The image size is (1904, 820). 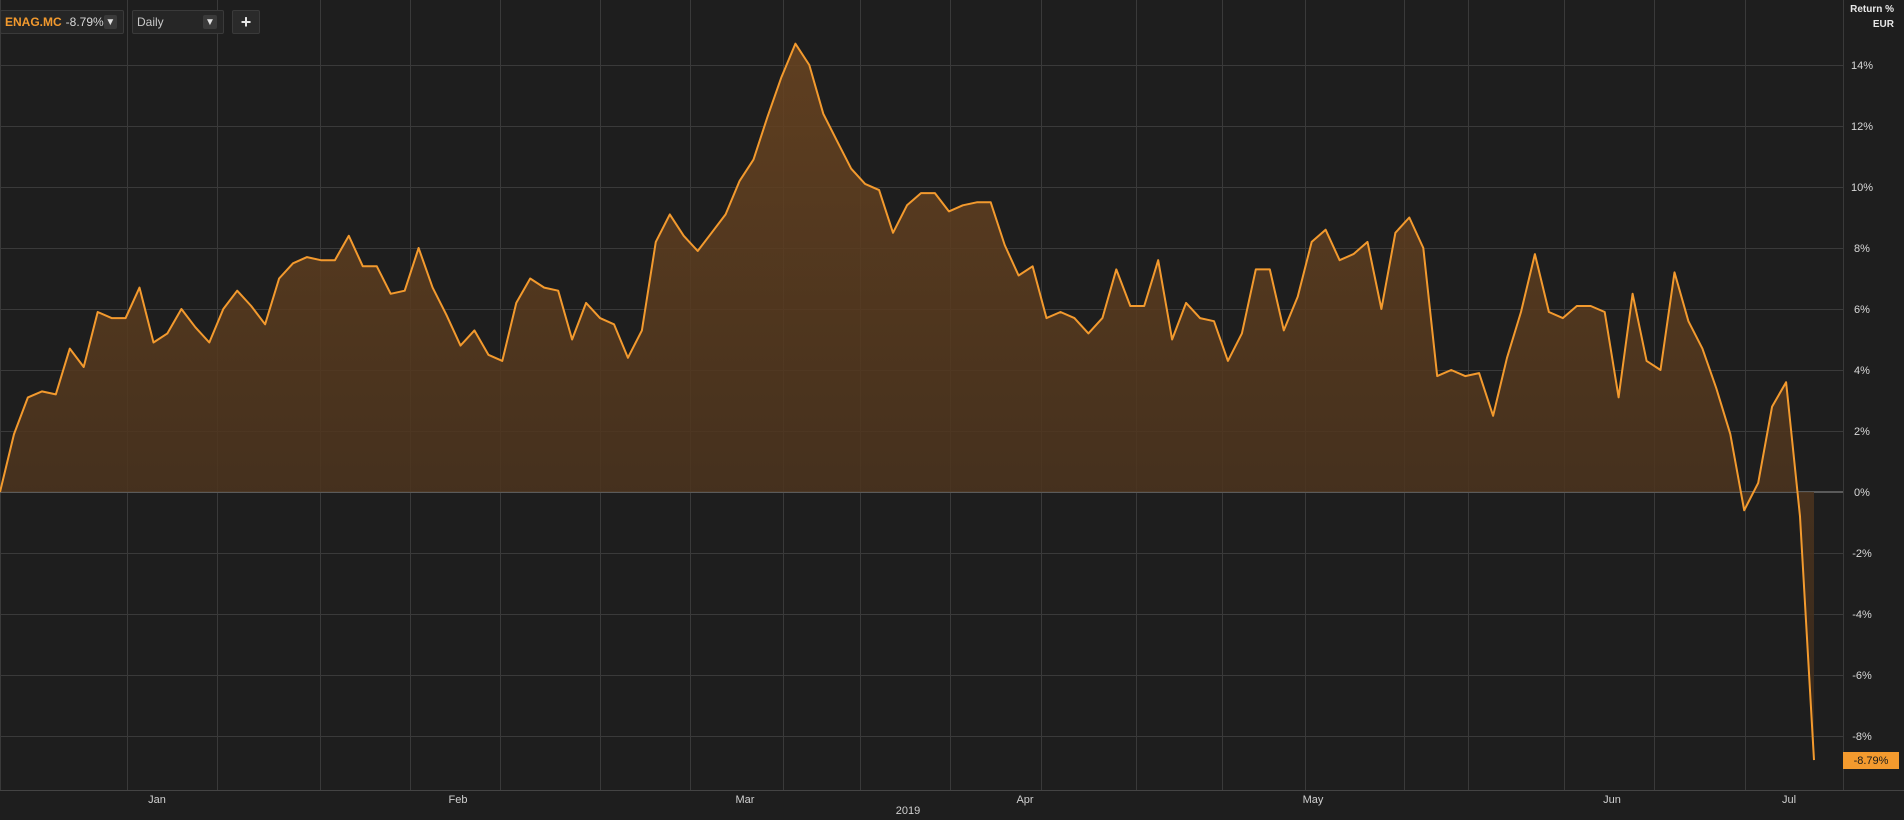 I want to click on axis-currency-label: EUR, so click(x=1883, y=24).